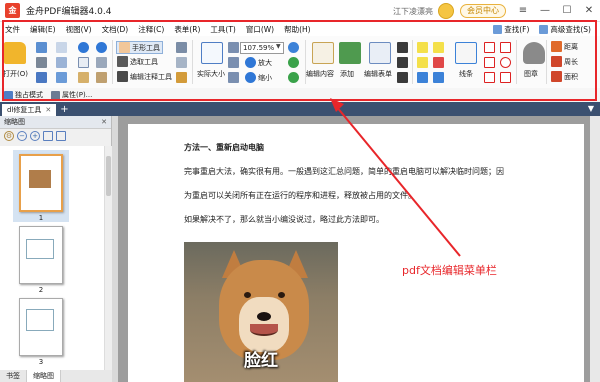  Describe the element at coordinates (61, 62) in the screenshot. I see `email-send-icon` at that location.